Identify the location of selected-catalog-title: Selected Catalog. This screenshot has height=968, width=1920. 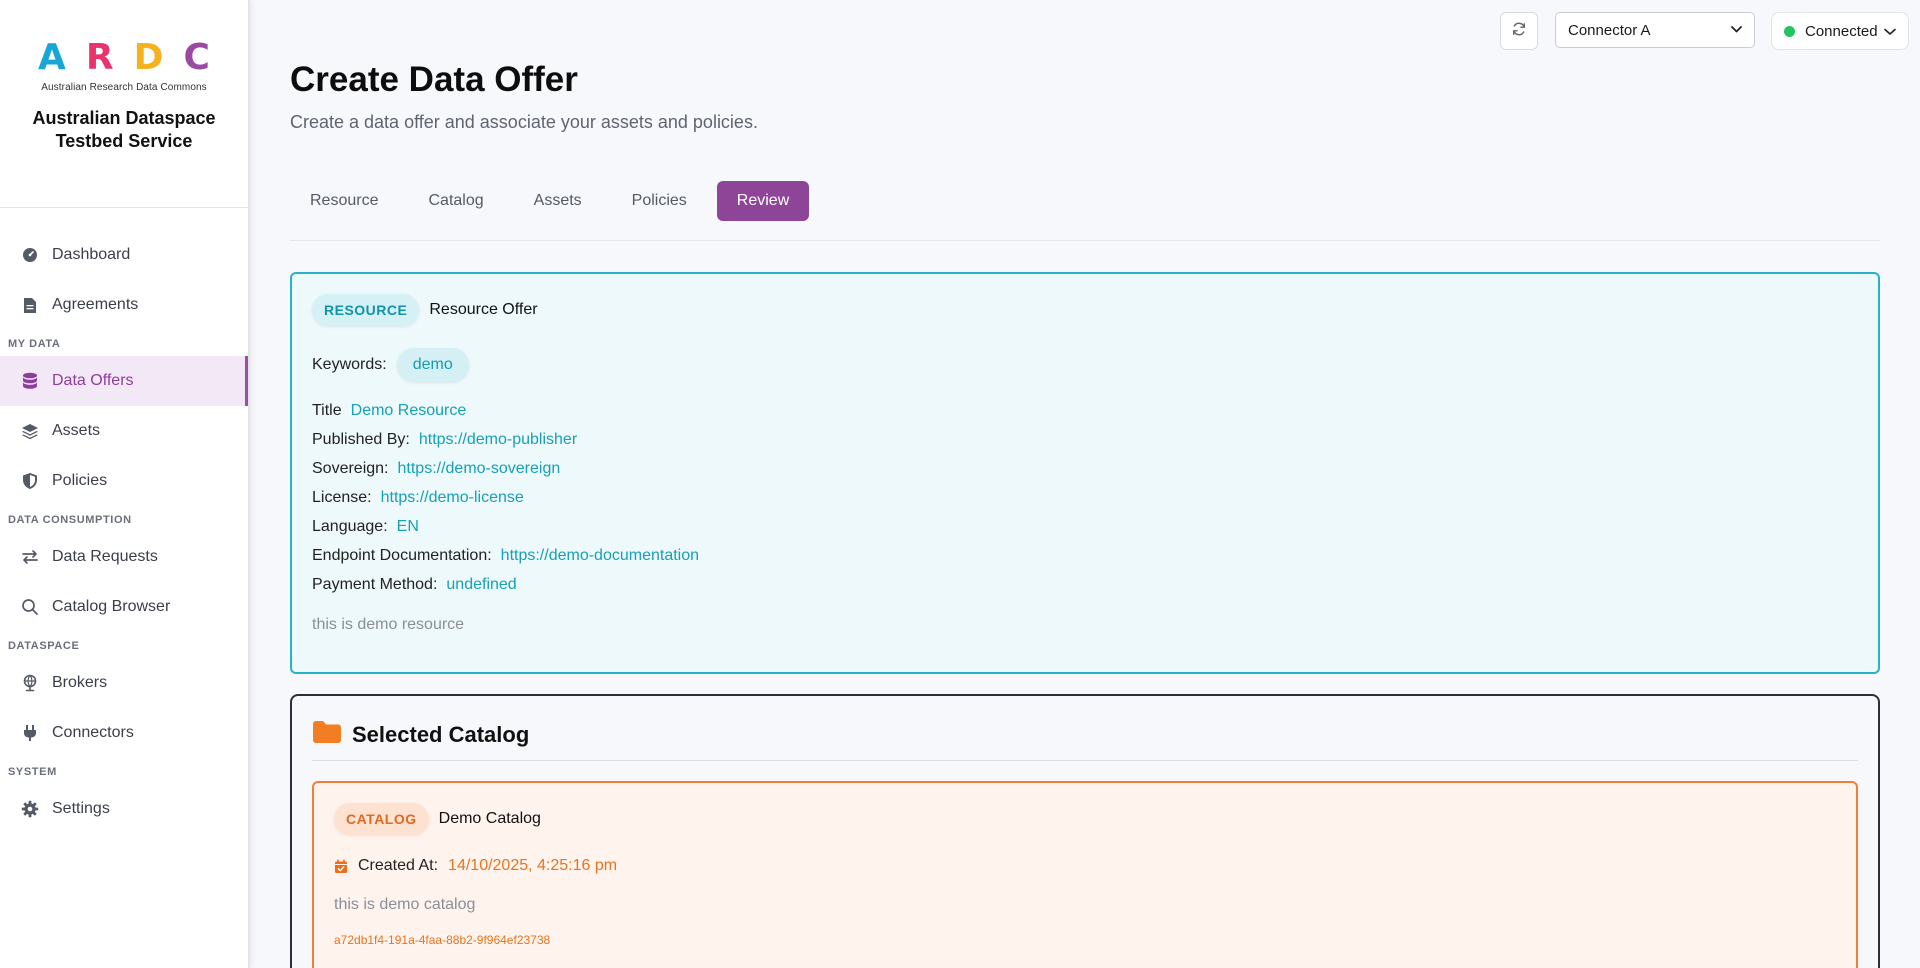
(441, 734).